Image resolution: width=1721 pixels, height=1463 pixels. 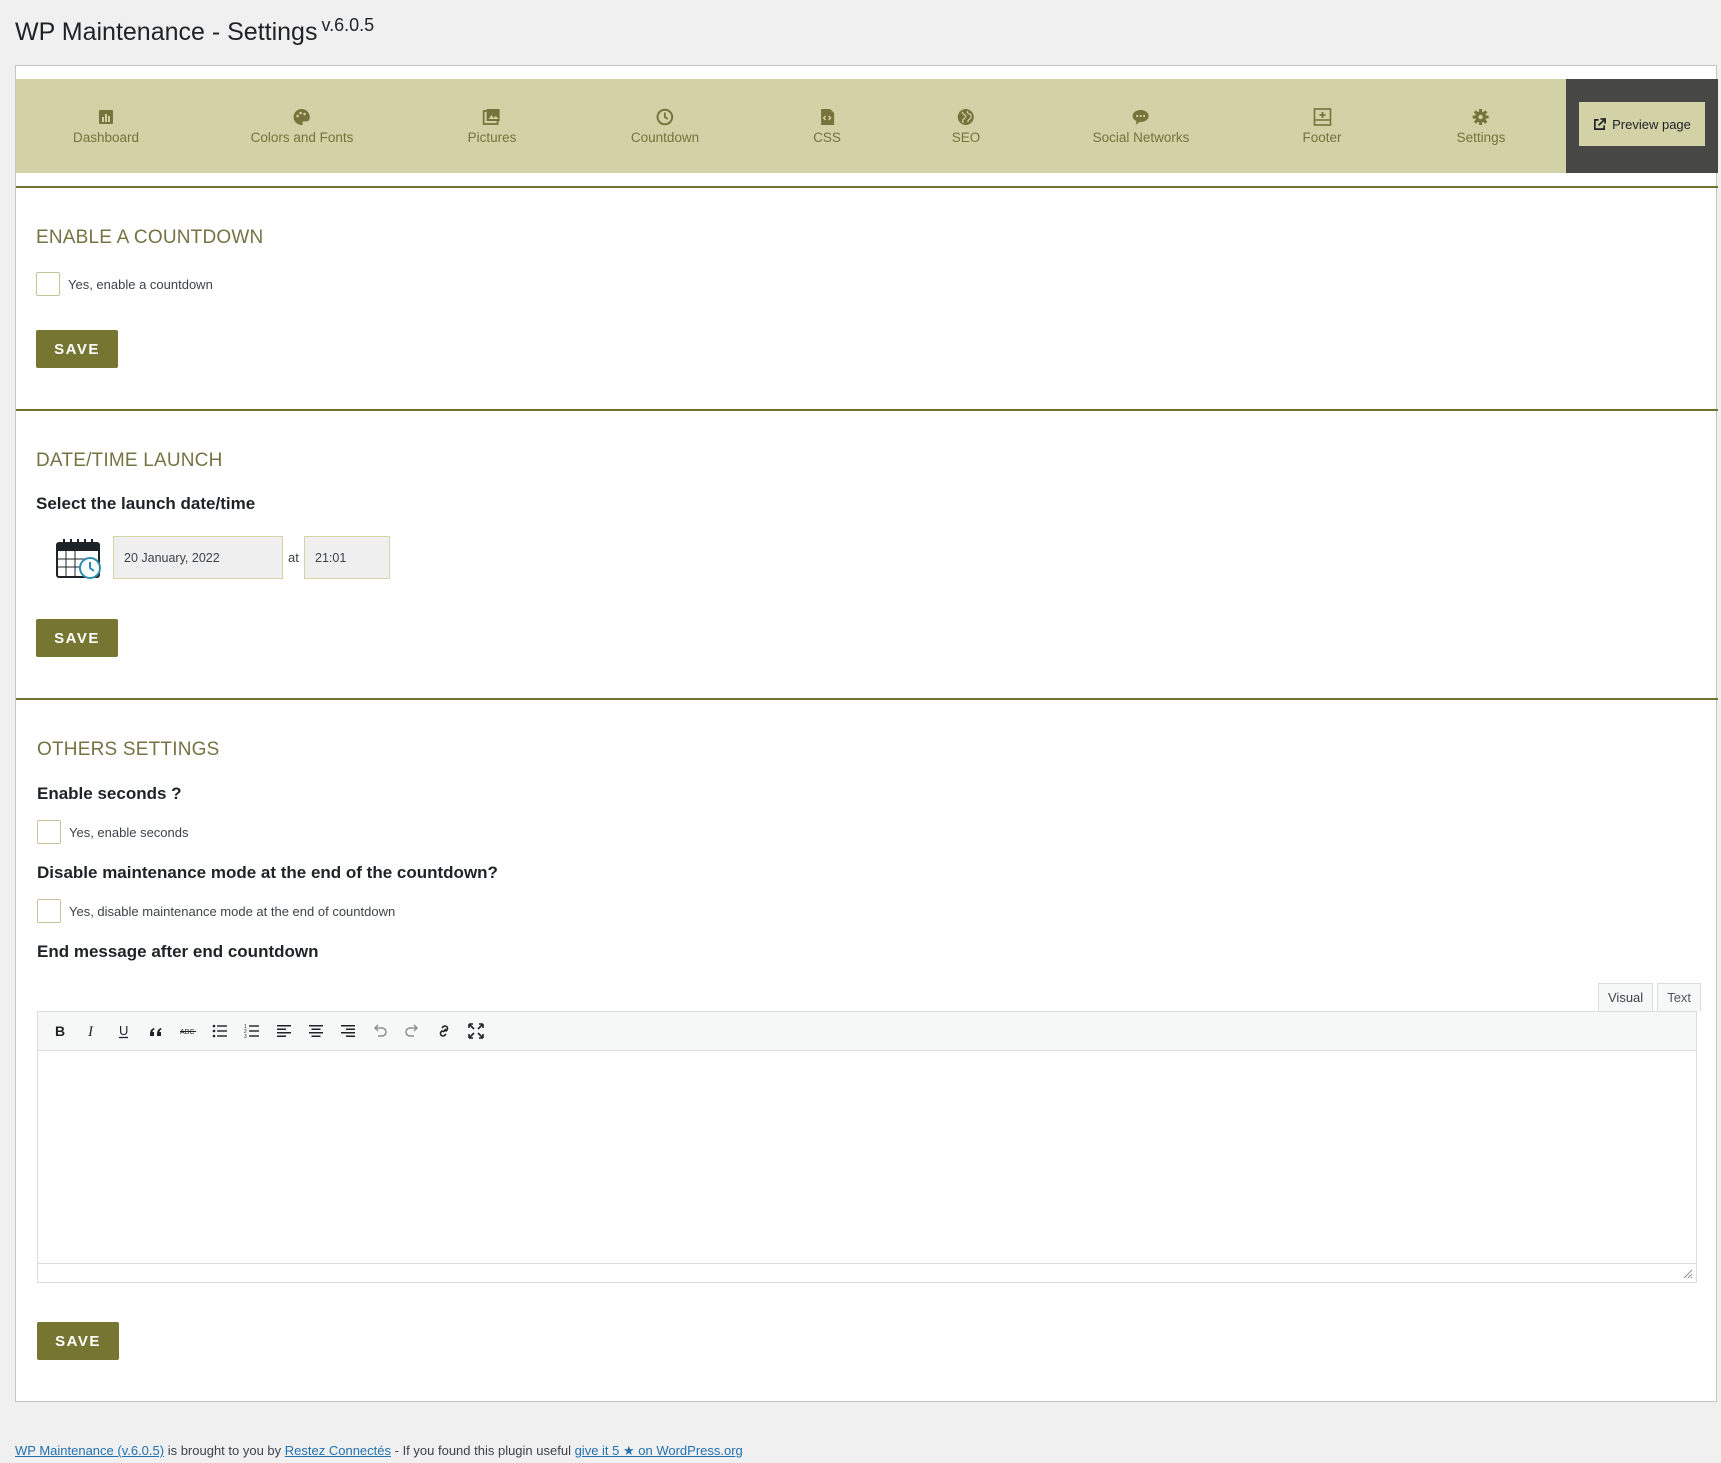 What do you see at coordinates (966, 126) in the screenshot?
I see `tab-seo: SEO` at bounding box center [966, 126].